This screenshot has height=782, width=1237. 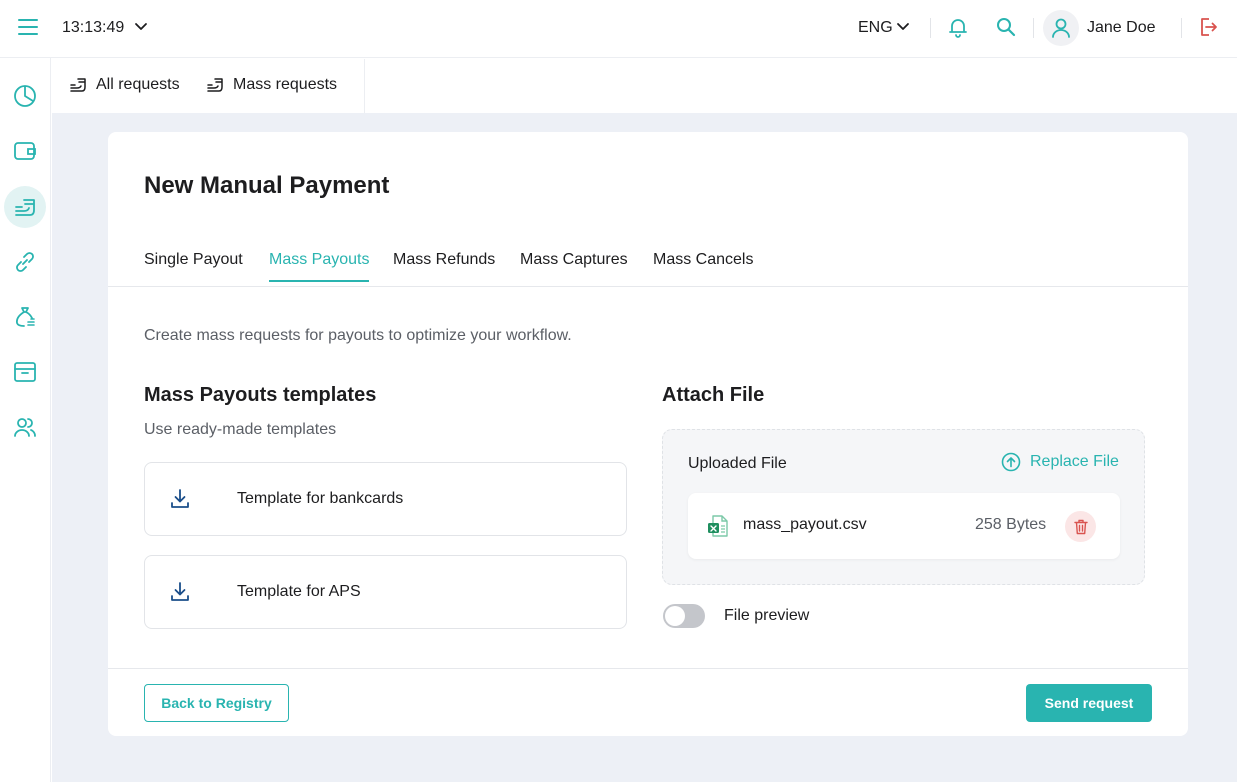 I want to click on subnav-mass-requests: Mass requests, so click(x=272, y=85).